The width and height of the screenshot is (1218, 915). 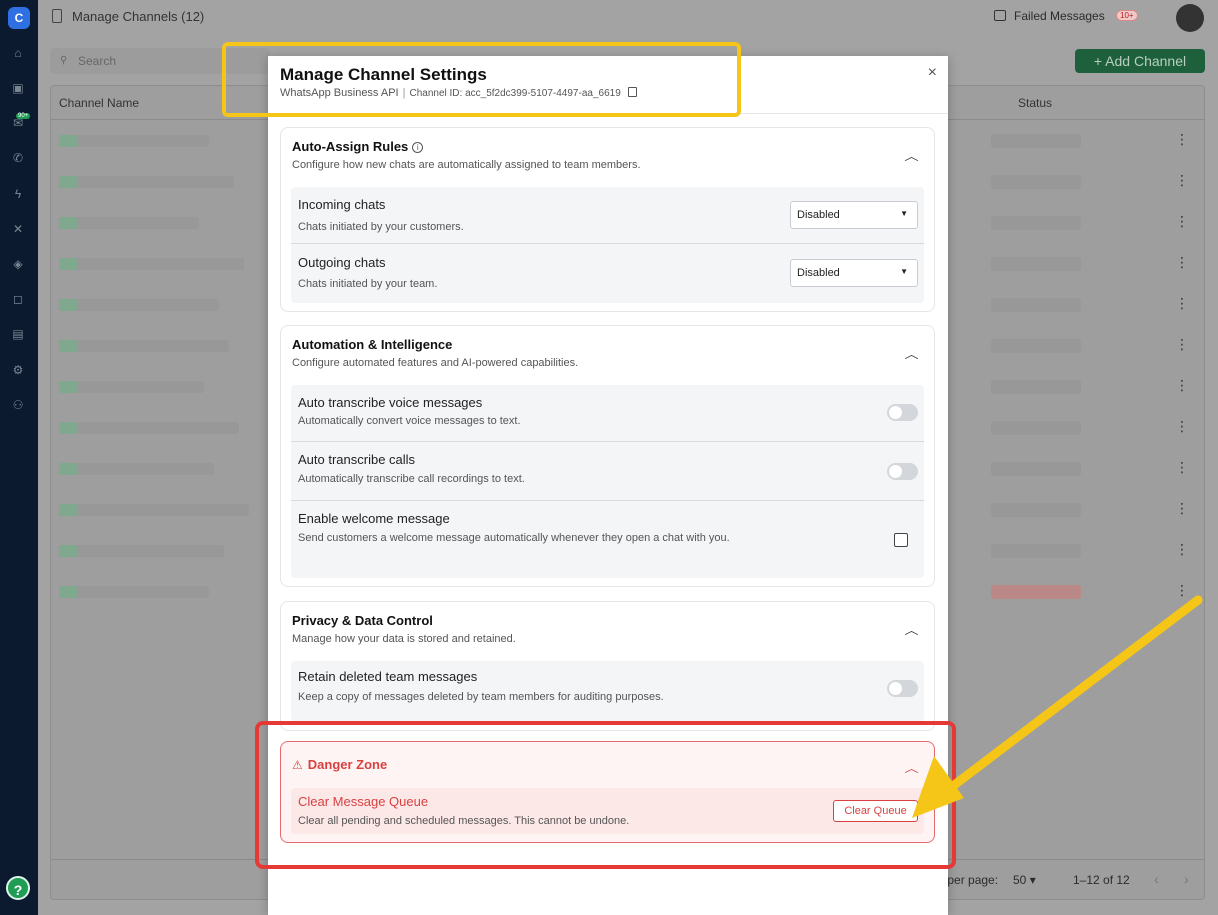 What do you see at coordinates (1057, 706) in the screenshot?
I see `annotation-arrow` at bounding box center [1057, 706].